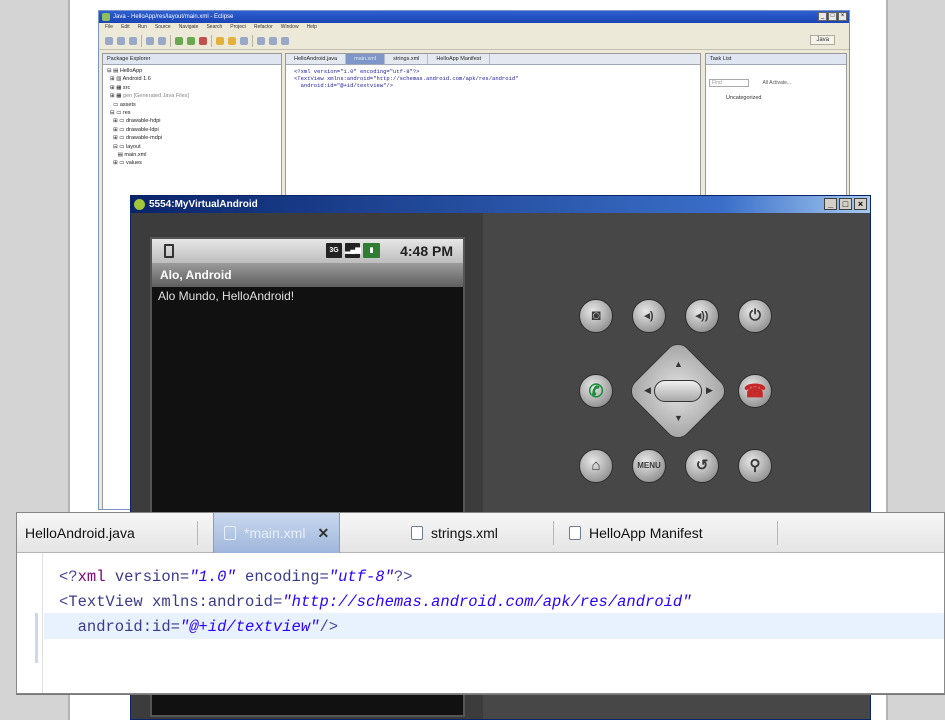 The image size is (945, 720). Describe the element at coordinates (133, 40) in the screenshot. I see `print-icon` at that location.